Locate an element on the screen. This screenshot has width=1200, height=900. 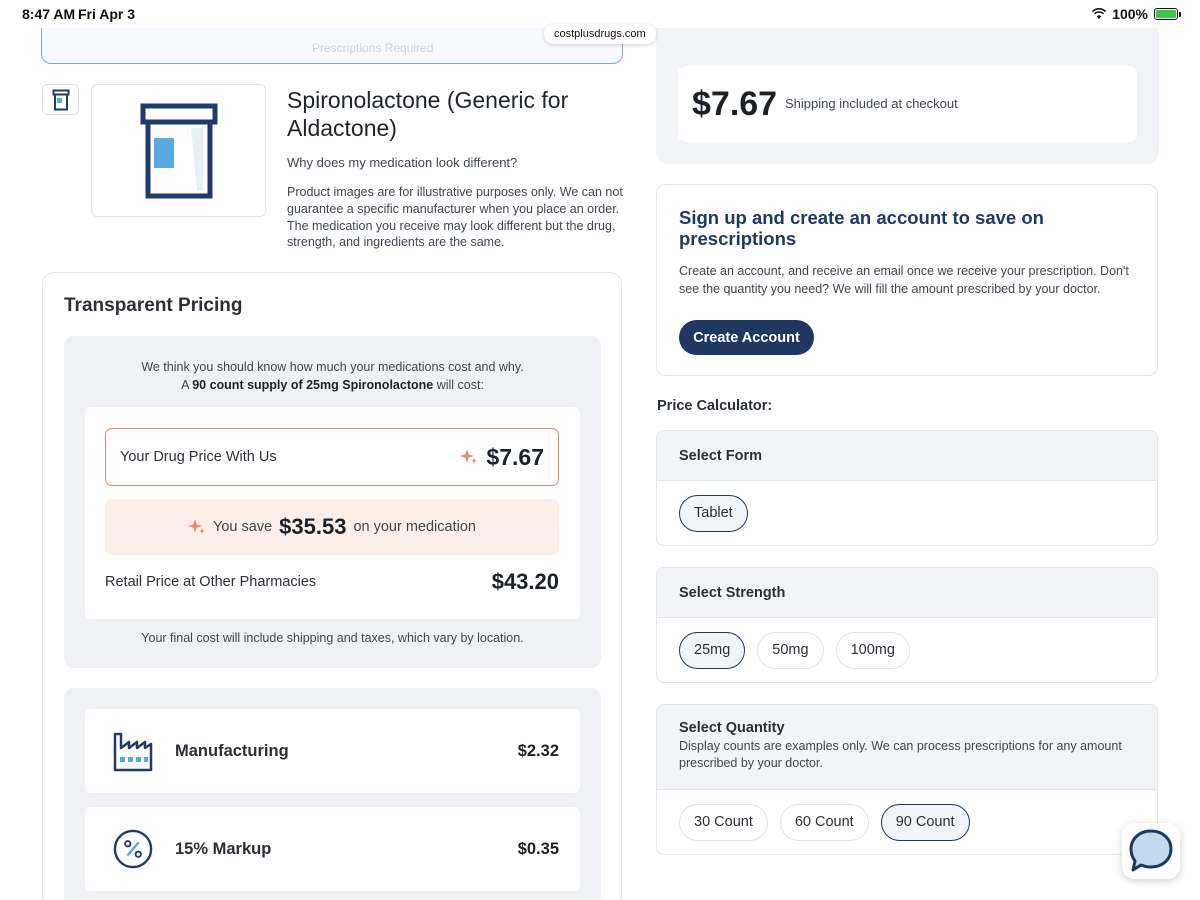
savings-prefix: You save is located at coordinates (243, 527).